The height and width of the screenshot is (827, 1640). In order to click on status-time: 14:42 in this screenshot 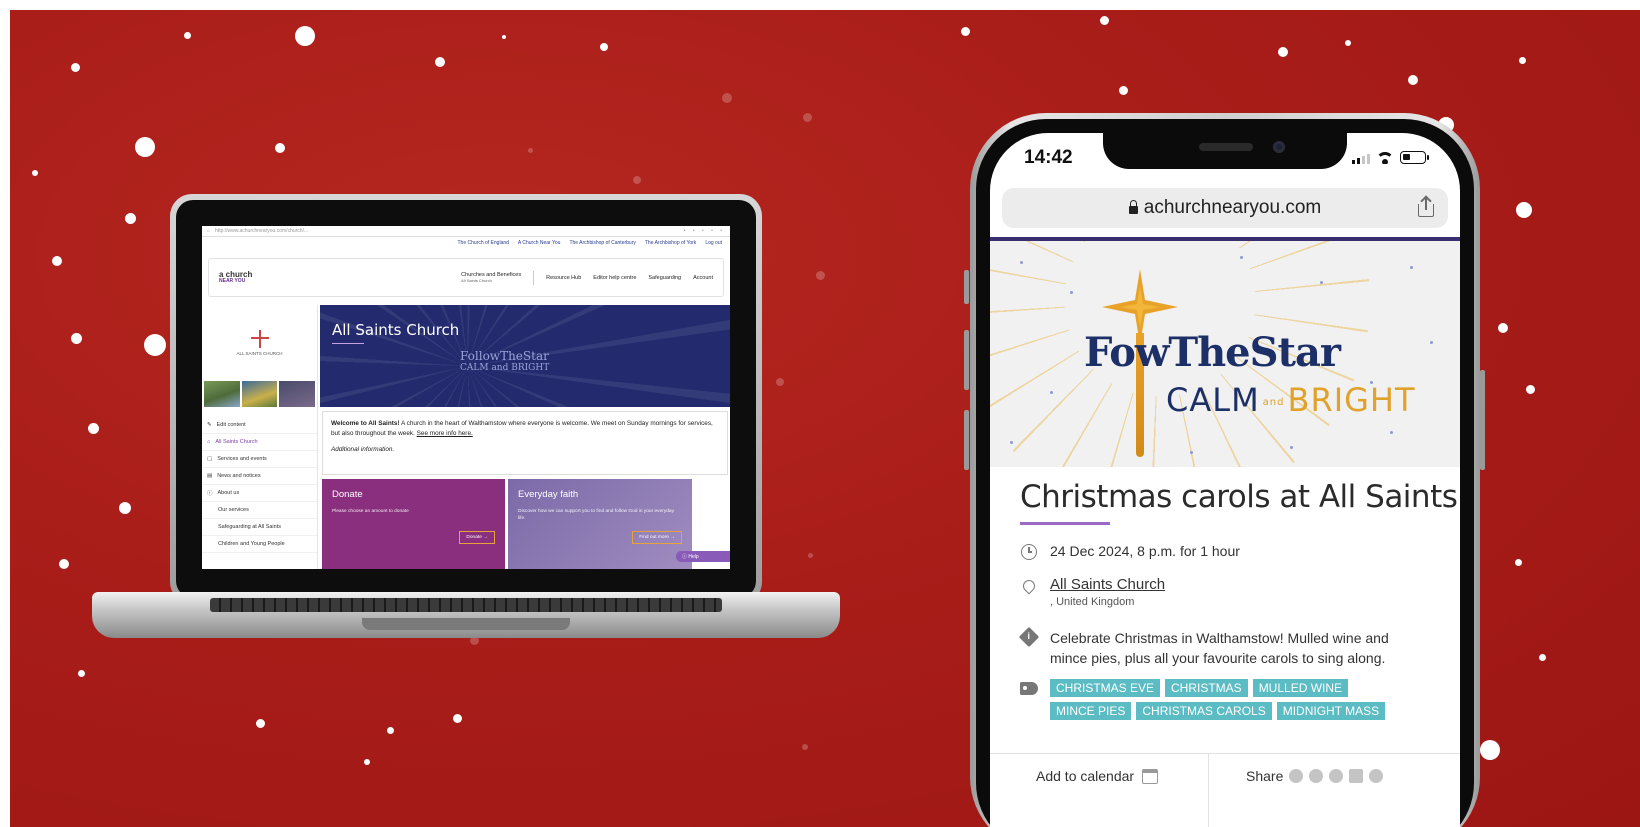, I will do `click(1048, 157)`.